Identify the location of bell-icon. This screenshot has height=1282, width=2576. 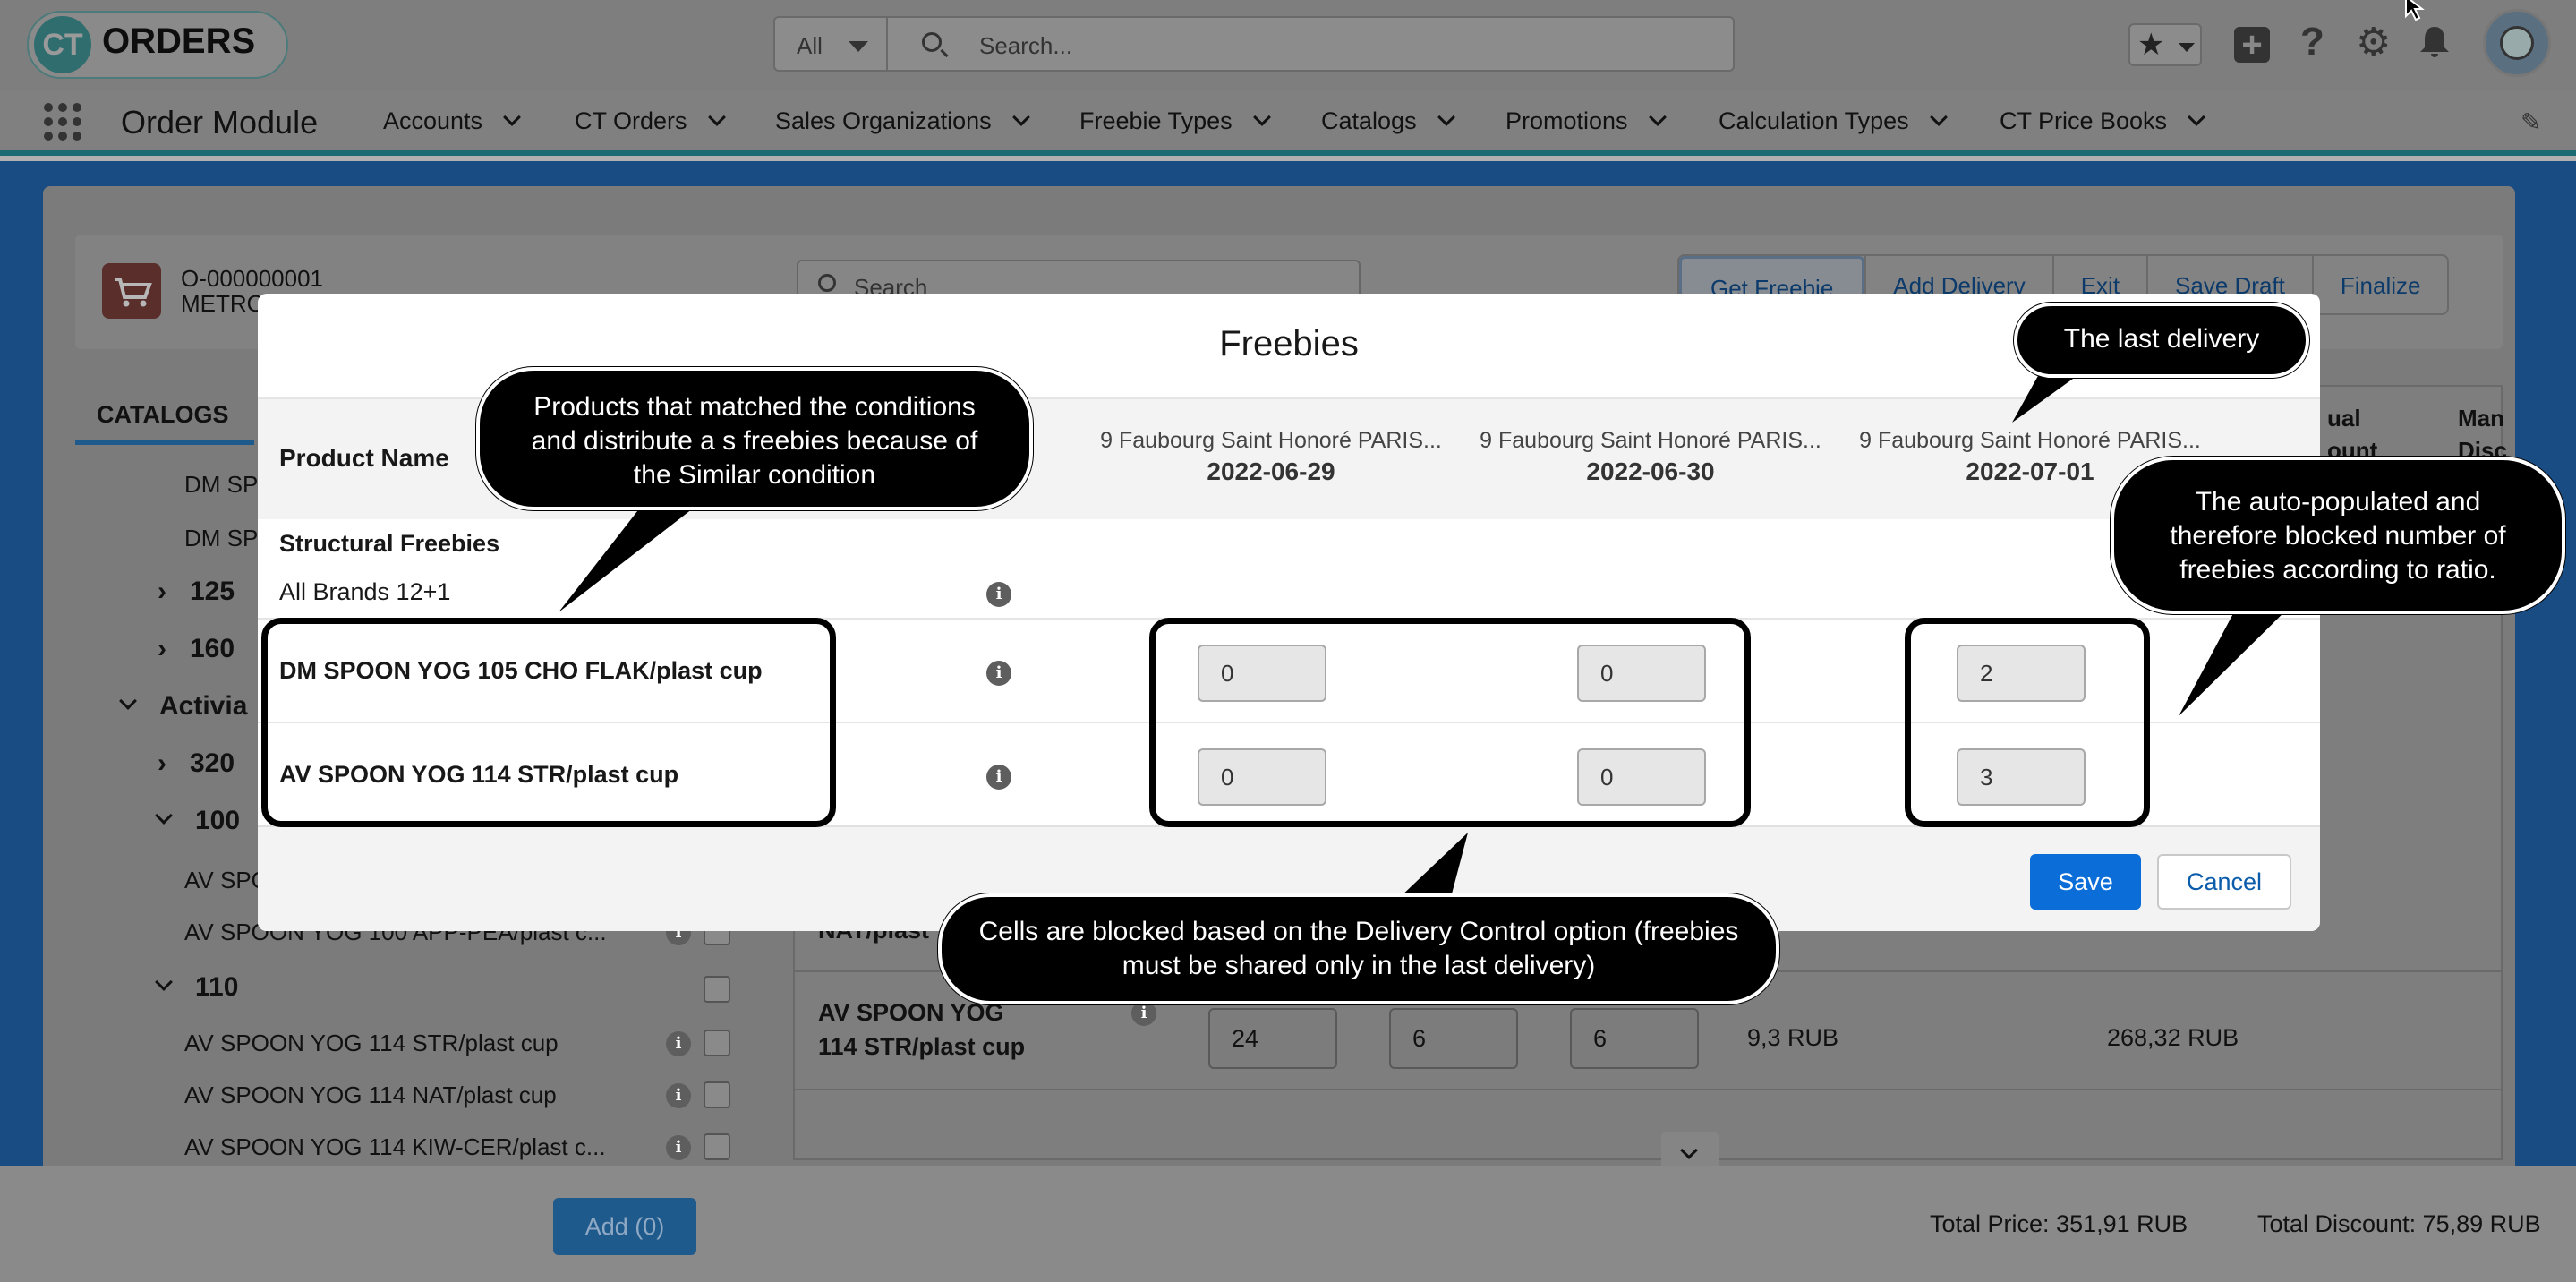
(2434, 40).